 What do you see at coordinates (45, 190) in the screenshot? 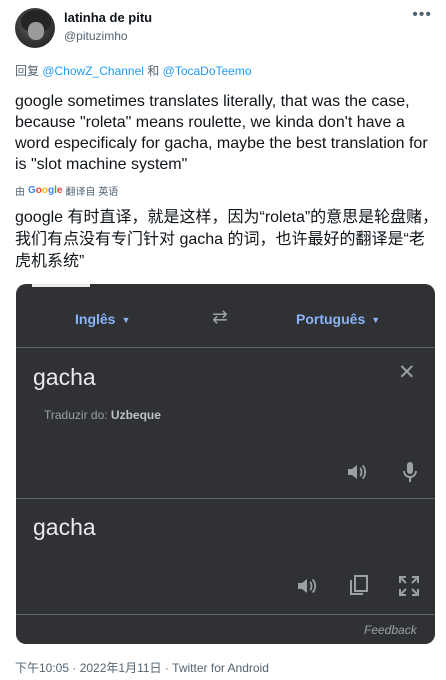
I see `google-logo: Google` at bounding box center [45, 190].